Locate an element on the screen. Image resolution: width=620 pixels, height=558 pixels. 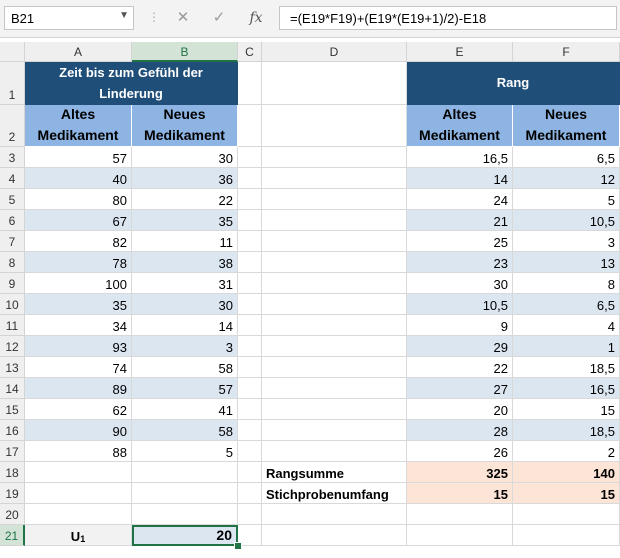
cell-e13: 22 is located at coordinates (460, 367).